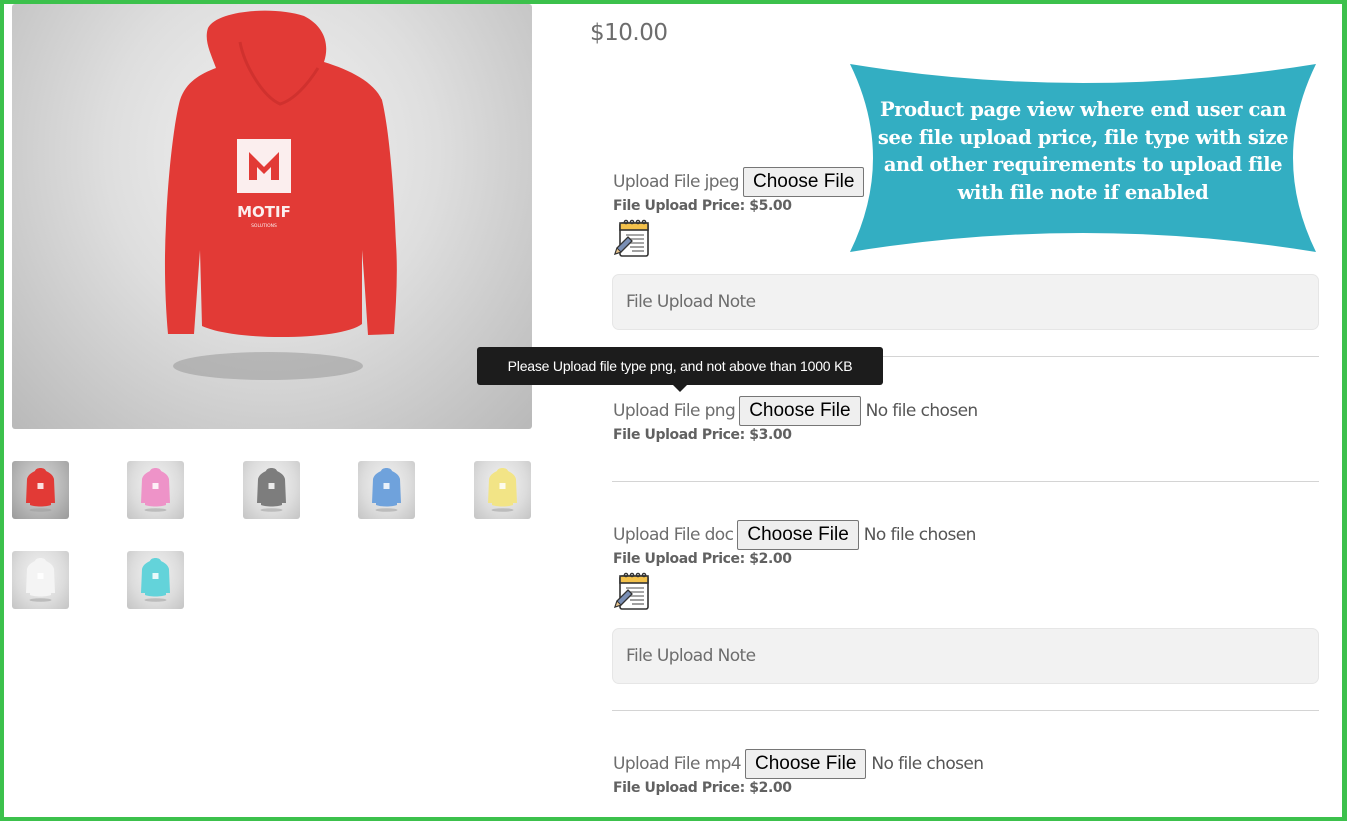  Describe the element at coordinates (629, 33) in the screenshot. I see `product-price: $10.00` at that location.